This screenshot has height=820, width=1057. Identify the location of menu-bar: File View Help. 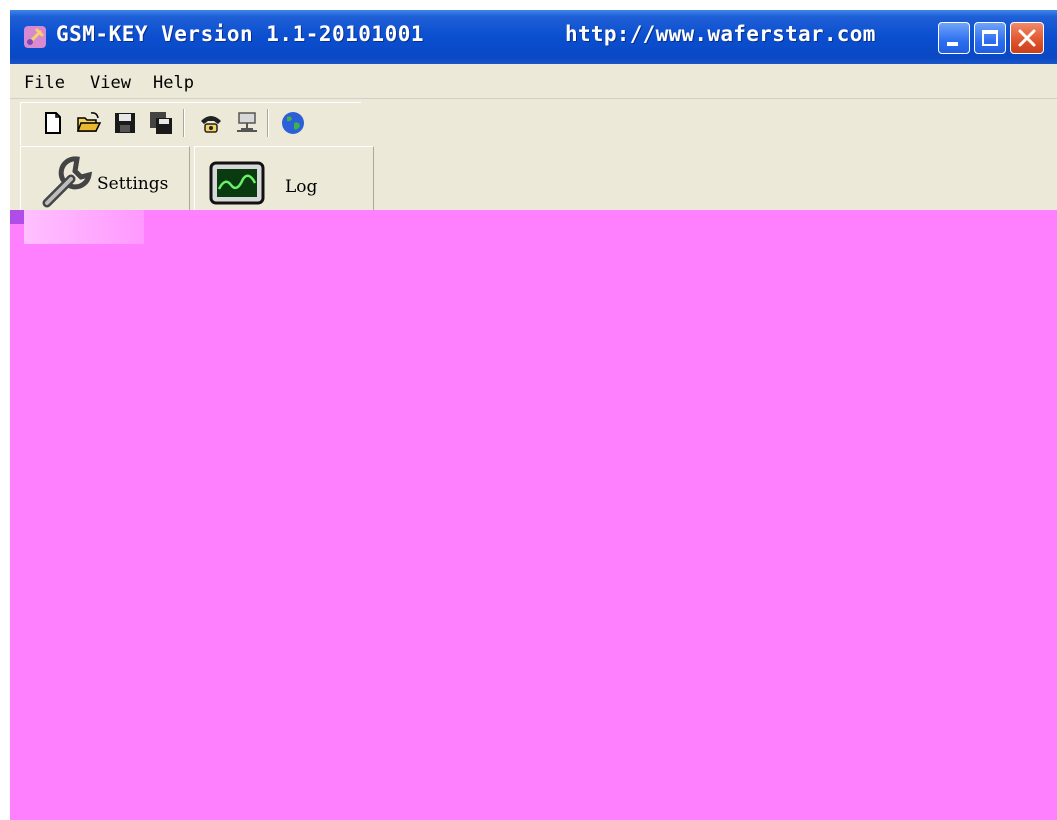
(533, 81).